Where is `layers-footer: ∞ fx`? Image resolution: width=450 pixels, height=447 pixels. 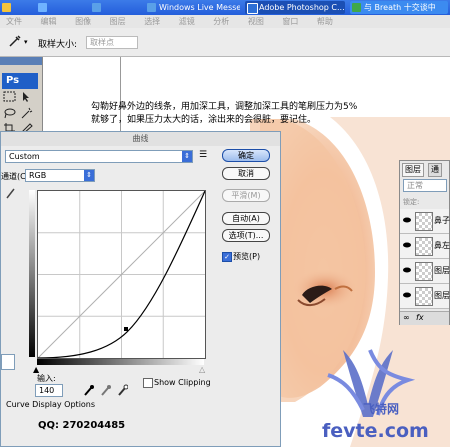 layers-footer: ∞ fx is located at coordinates (424, 318).